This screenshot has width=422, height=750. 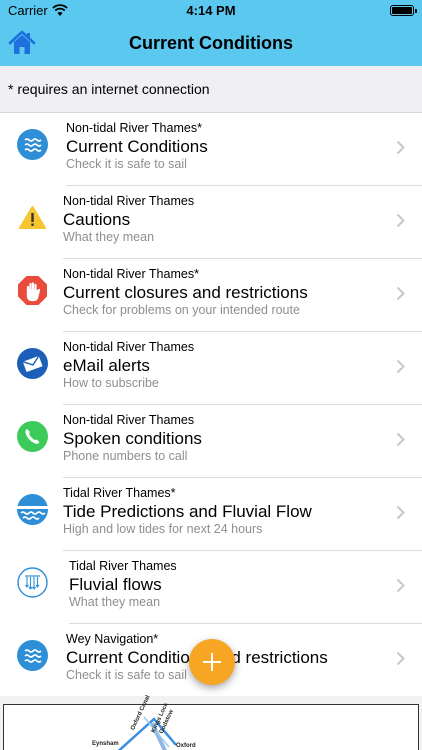 I want to click on warning-icon, so click(x=32, y=217).